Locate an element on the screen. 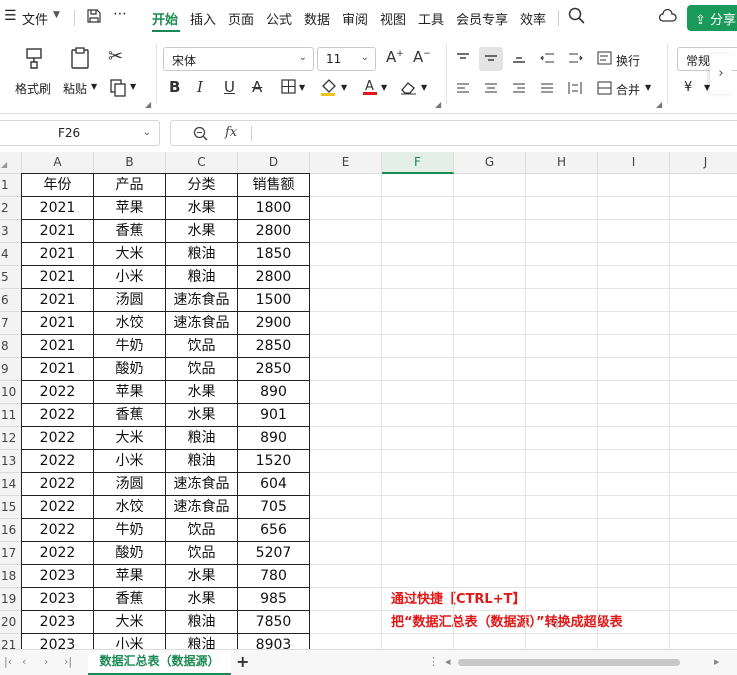 This screenshot has width=737, height=675. tab-2: 页面 is located at coordinates (241, 18).